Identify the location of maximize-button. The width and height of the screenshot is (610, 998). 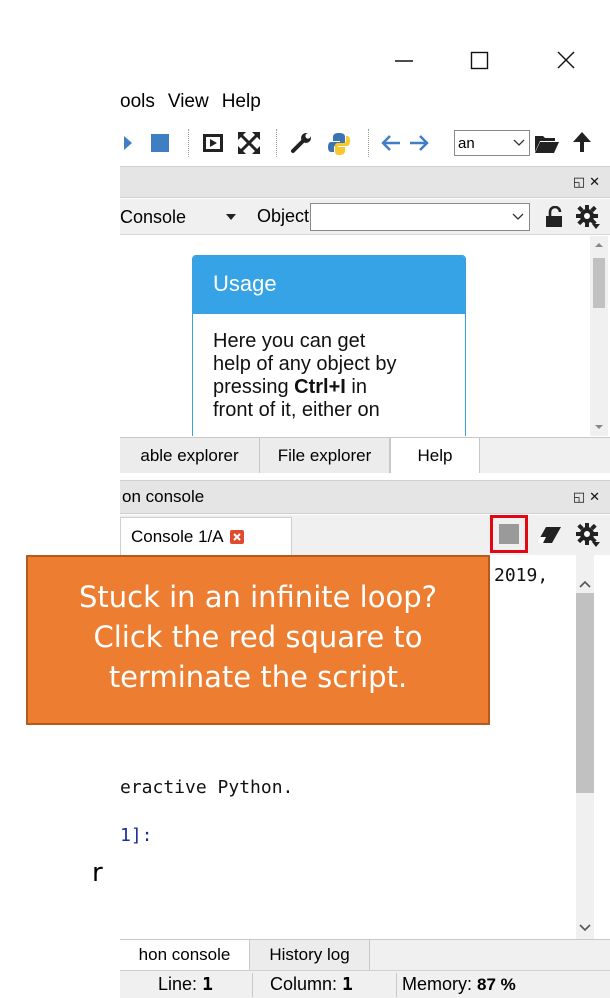
(480, 60).